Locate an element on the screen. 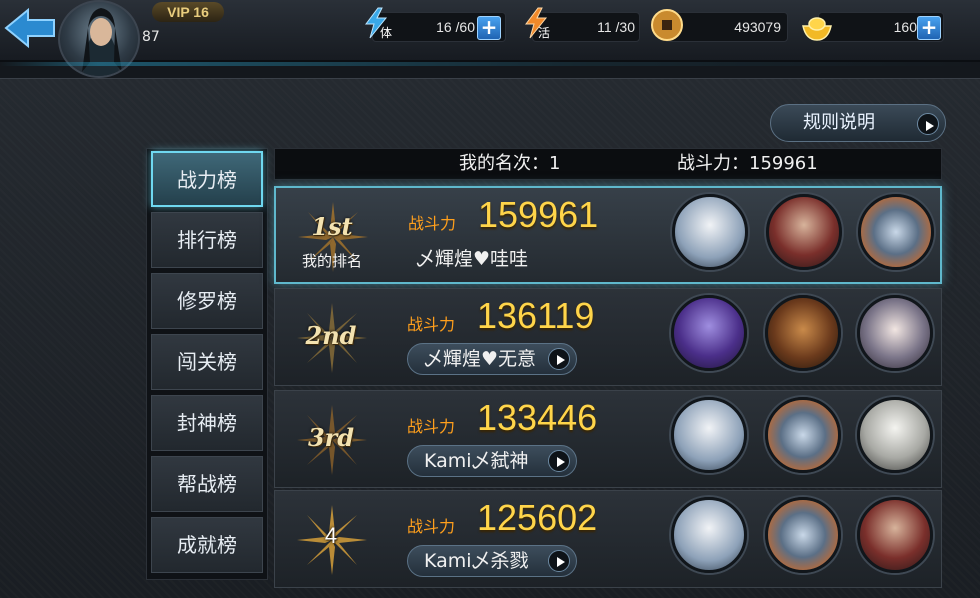 The image size is (980, 598). copper-coin-icon is located at coordinates (667, 25).